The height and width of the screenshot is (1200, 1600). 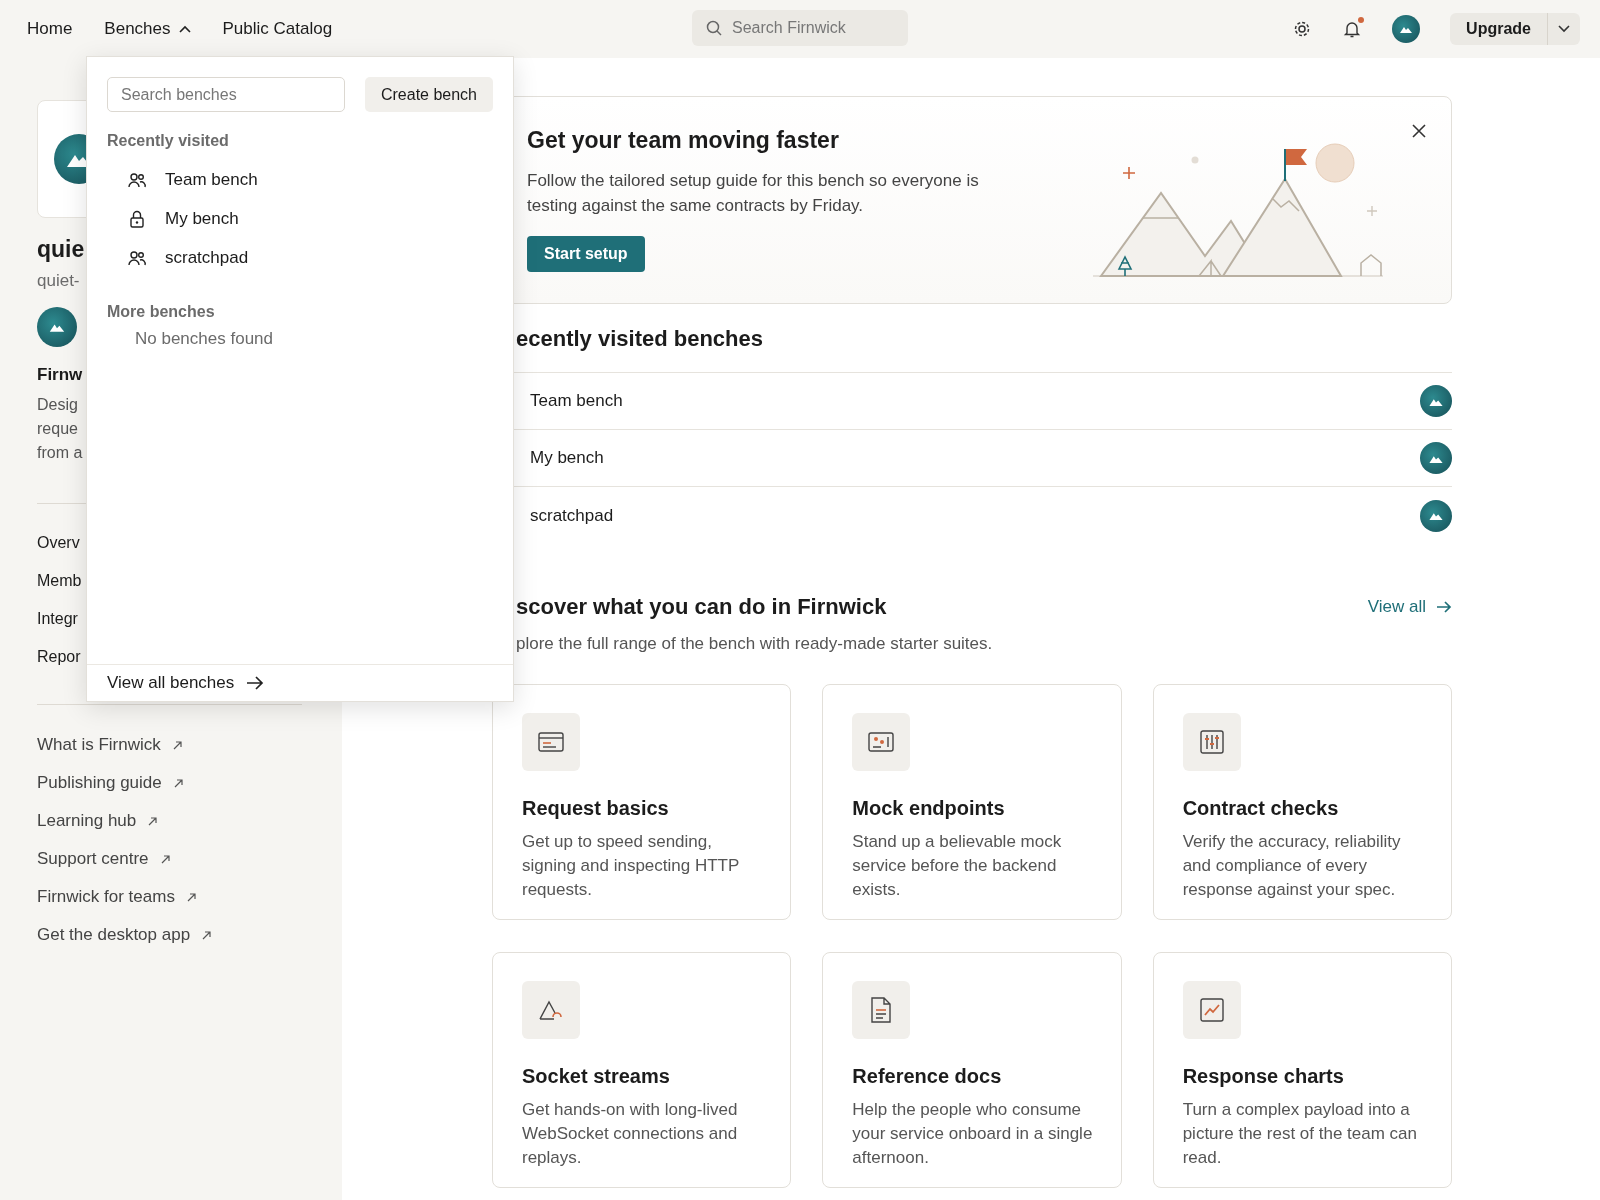 I want to click on external-link: Get the desktop app, so click(x=124, y=935).